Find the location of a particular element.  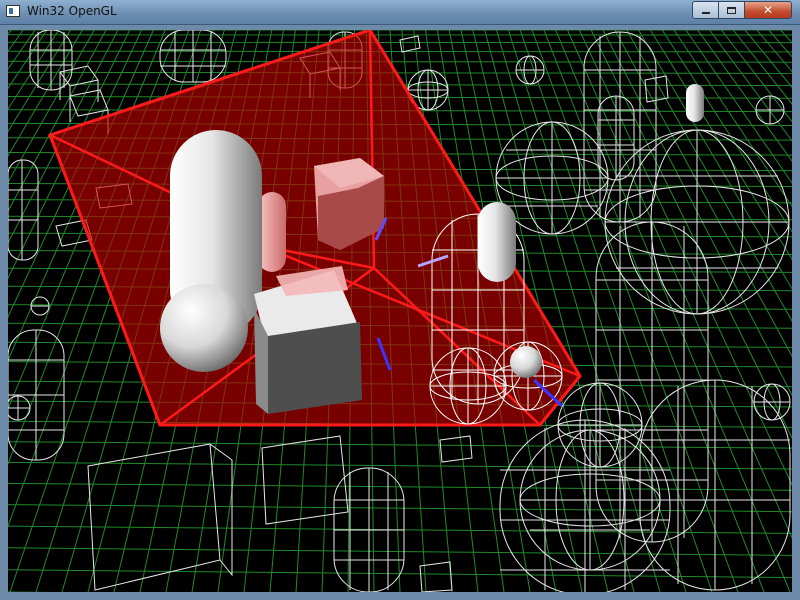

window-title: Win32 OpenGL is located at coordinates (72, 11).